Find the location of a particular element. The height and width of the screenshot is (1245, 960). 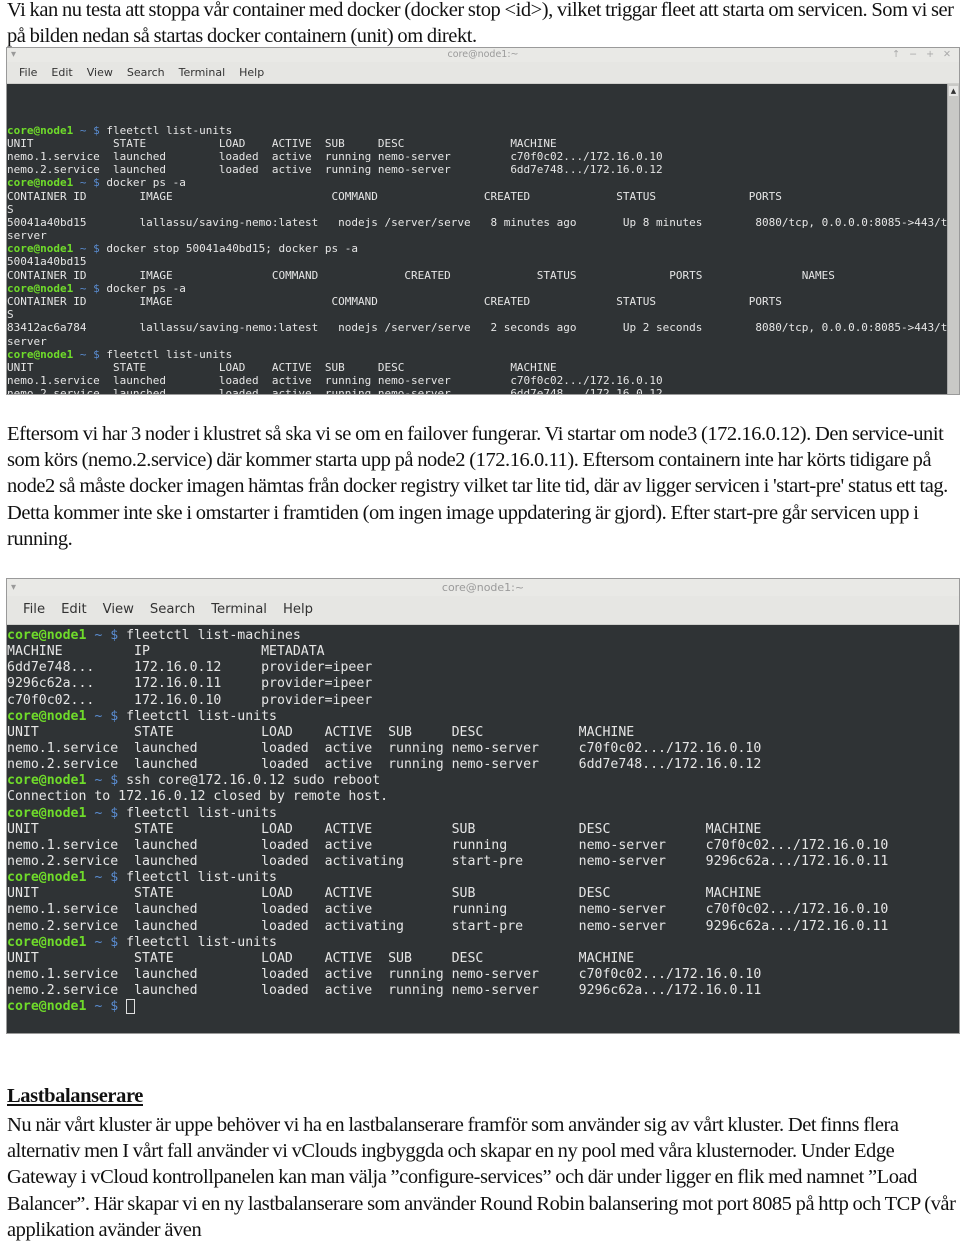

close-icon: ✕ is located at coordinates (947, 55).